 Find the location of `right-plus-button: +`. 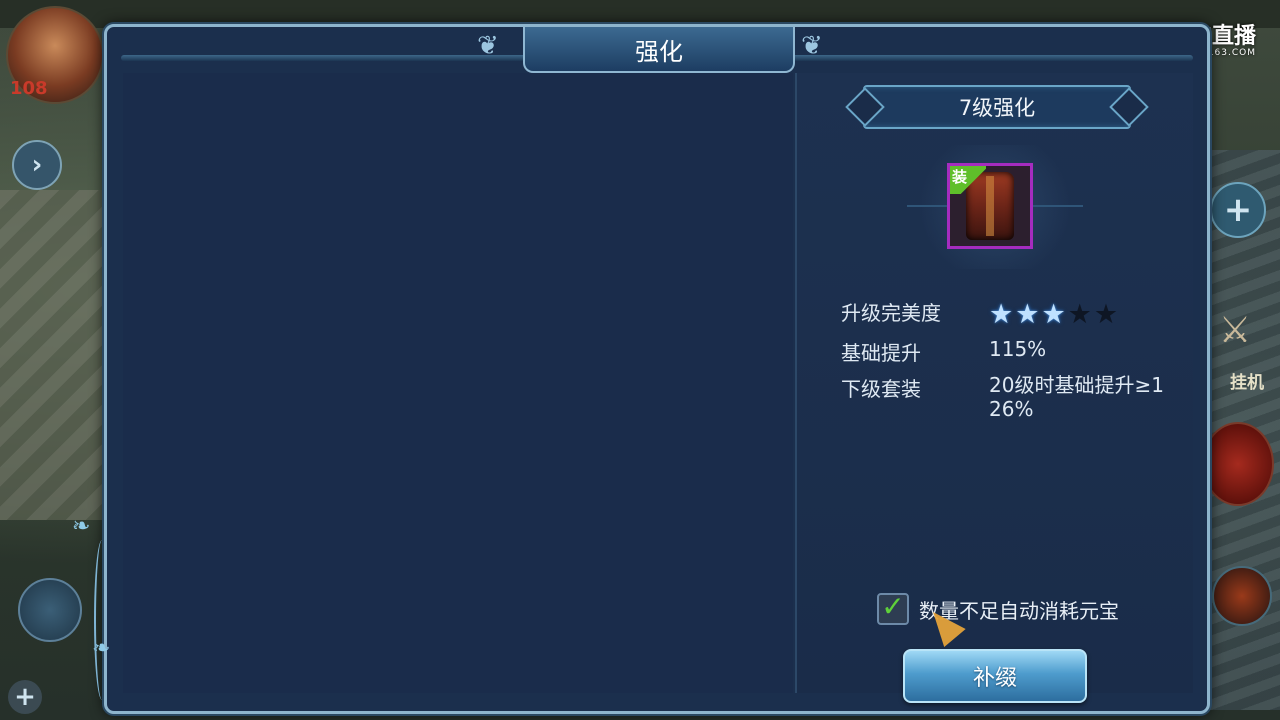

right-plus-button: + is located at coordinates (1238, 210).